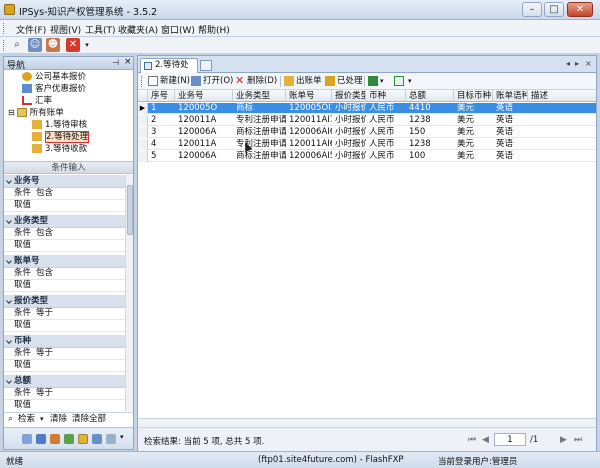  What do you see at coordinates (430, 132) in the screenshot?
I see `table-cell: 150` at bounding box center [430, 132].